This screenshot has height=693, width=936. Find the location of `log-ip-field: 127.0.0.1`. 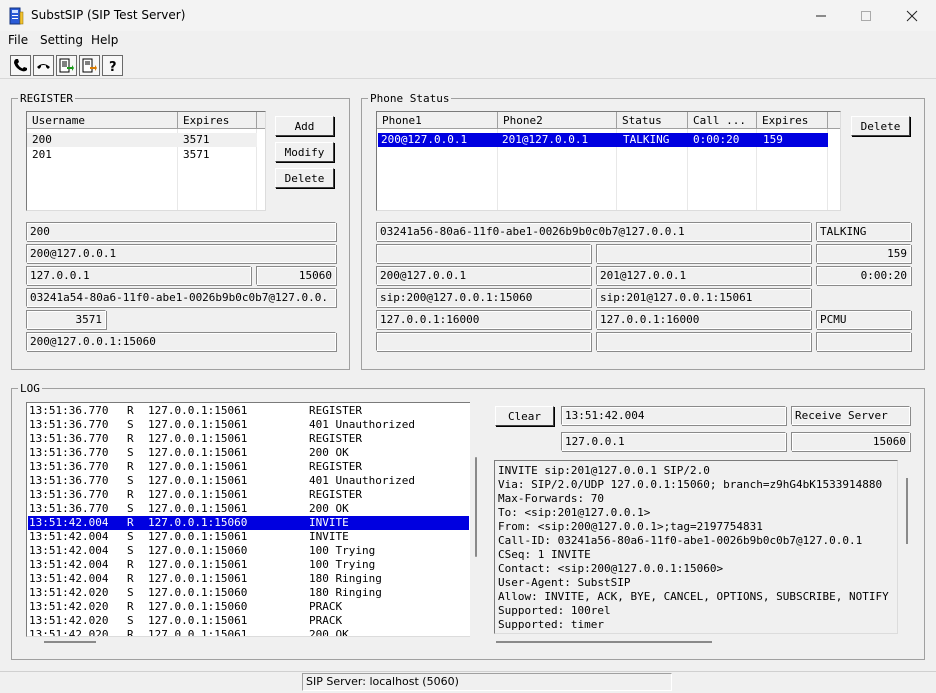

log-ip-field: 127.0.0.1 is located at coordinates (673, 441).